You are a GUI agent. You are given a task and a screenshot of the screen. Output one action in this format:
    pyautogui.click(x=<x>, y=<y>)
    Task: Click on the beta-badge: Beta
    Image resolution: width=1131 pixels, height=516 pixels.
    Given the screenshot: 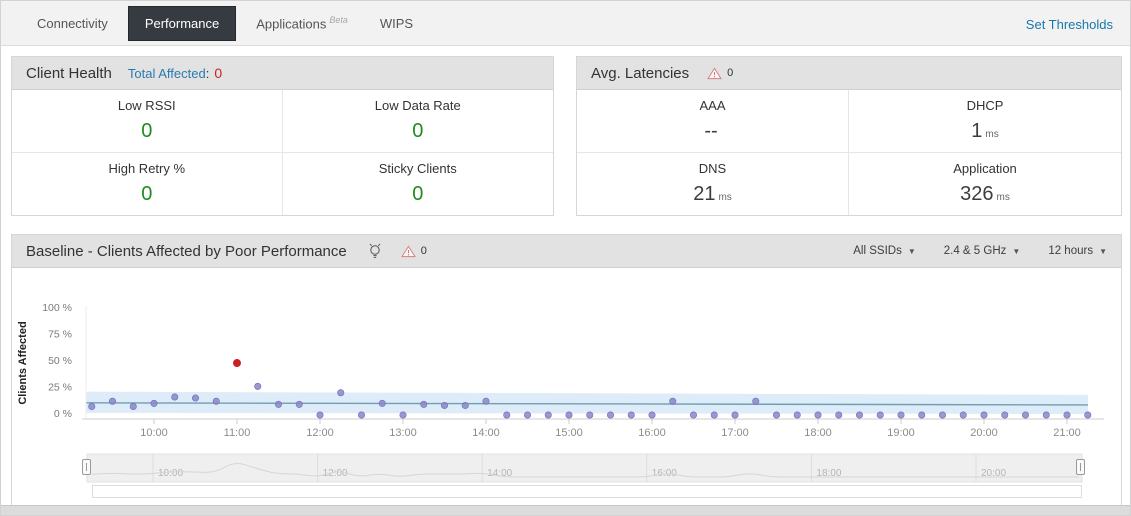 What is the action you would take?
    pyautogui.click(x=338, y=19)
    